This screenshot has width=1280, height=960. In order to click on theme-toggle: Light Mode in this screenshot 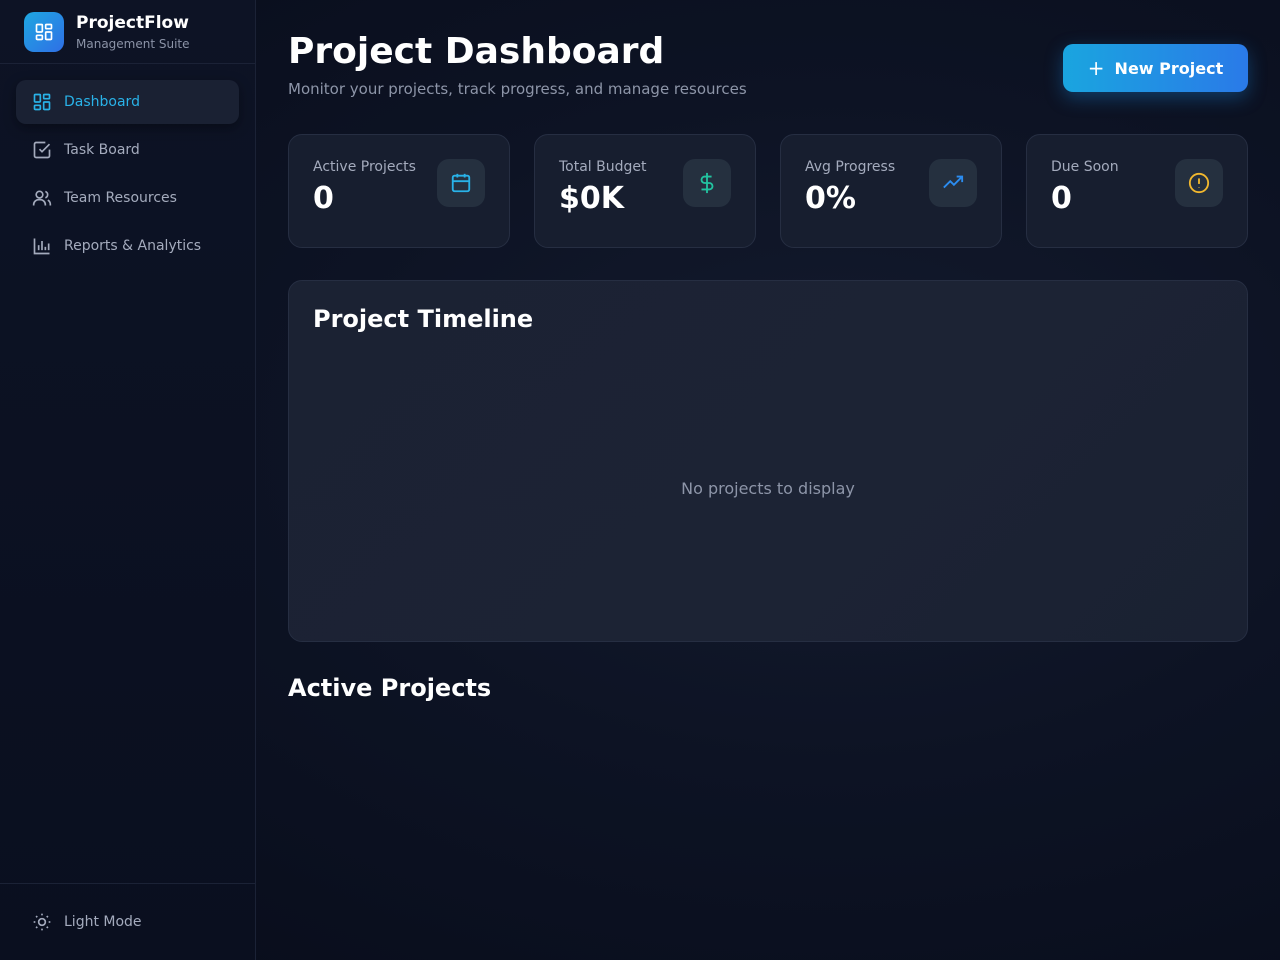, I will do `click(127, 921)`.